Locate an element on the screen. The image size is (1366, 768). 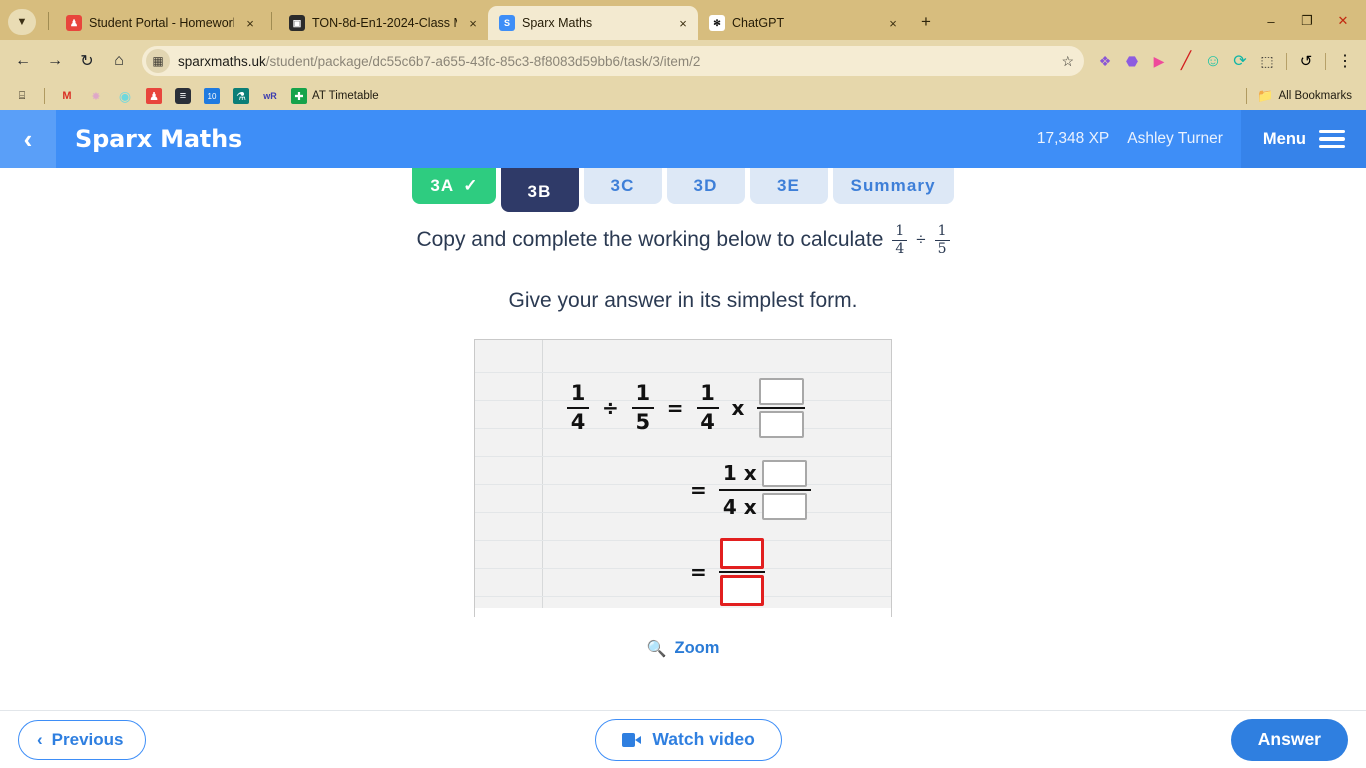
all-bookmarks-button: 📁 All Bookmarks is located at coordinates (1305, 96).